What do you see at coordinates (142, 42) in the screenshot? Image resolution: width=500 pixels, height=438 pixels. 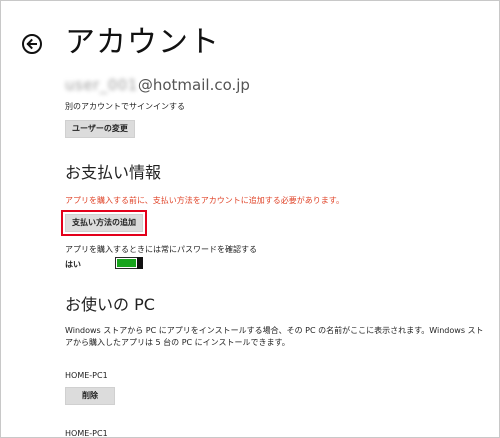 I see `page-title: アカウント` at bounding box center [142, 42].